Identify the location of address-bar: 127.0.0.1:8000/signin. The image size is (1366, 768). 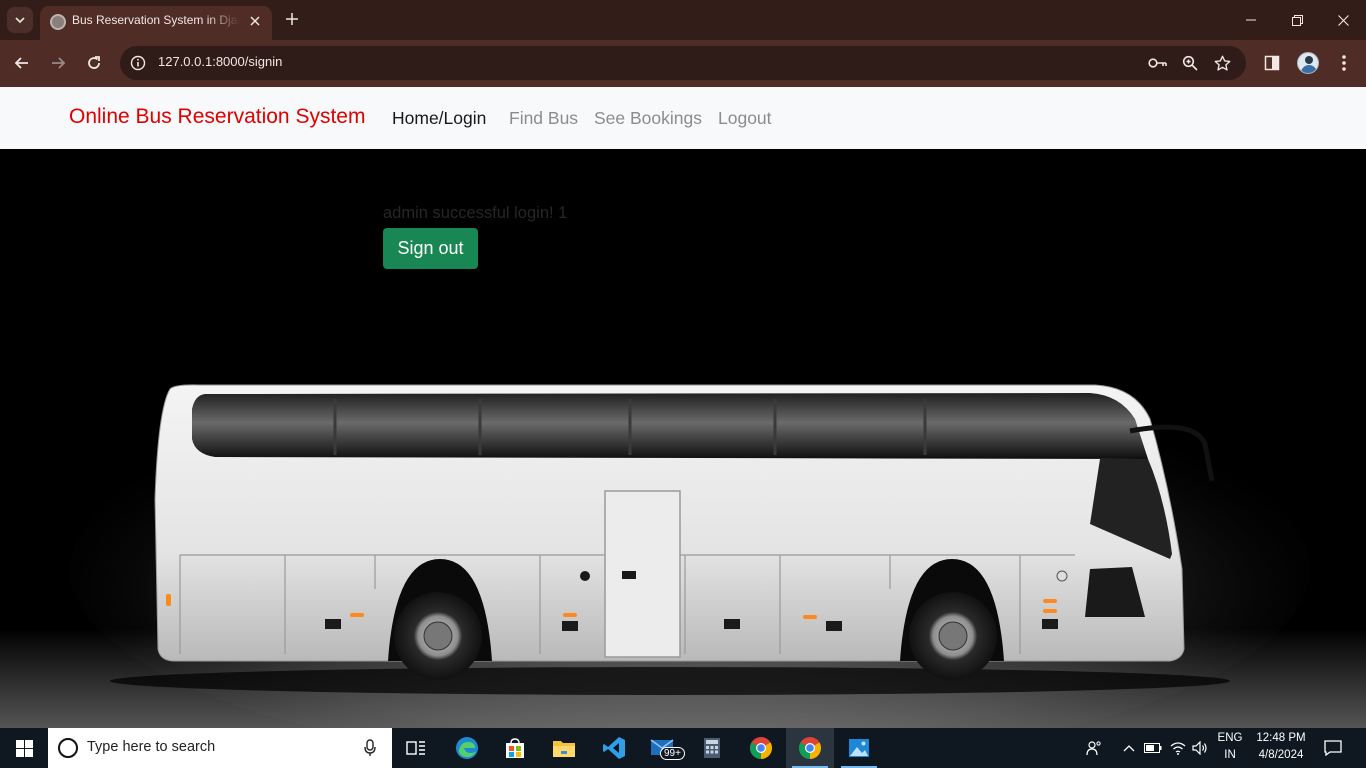
(683, 63).